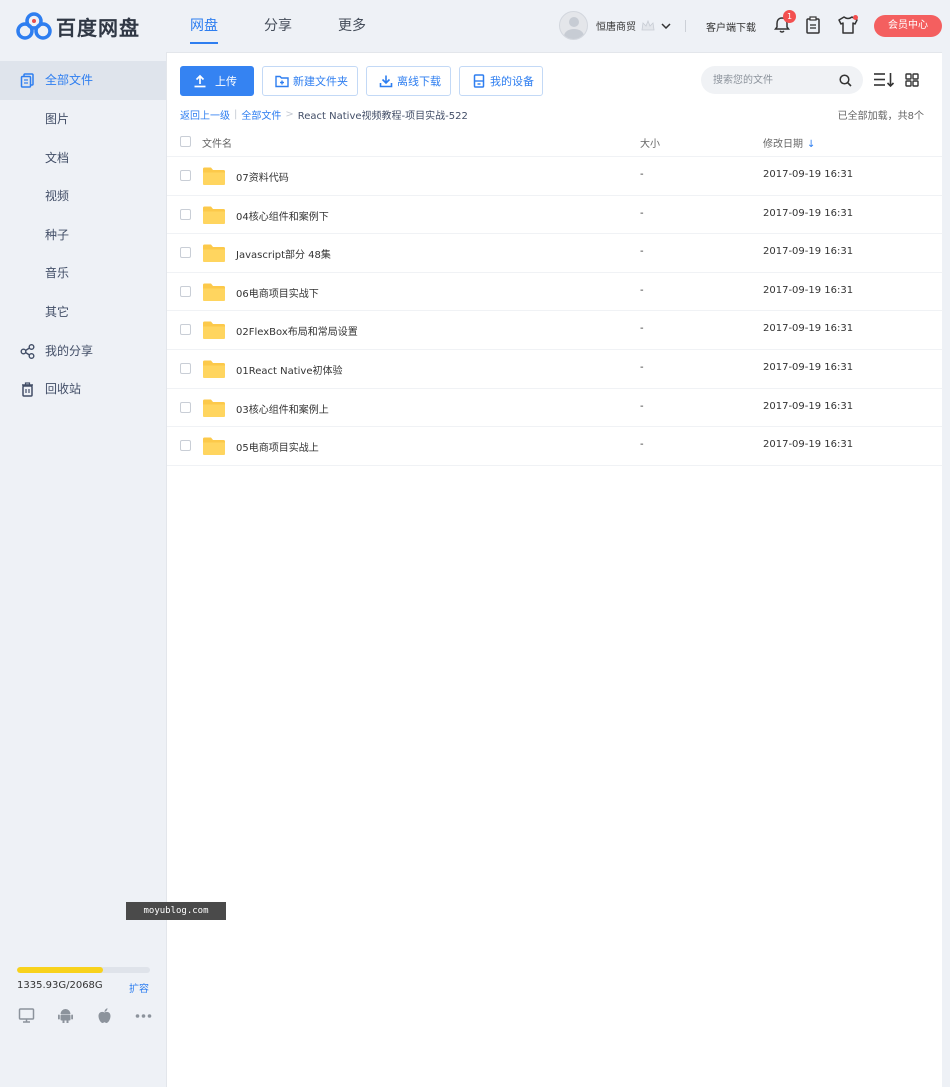 The width and height of the screenshot is (950, 1087). What do you see at coordinates (277, 292) in the screenshot?
I see `file-name: 06电商项目实战下` at bounding box center [277, 292].